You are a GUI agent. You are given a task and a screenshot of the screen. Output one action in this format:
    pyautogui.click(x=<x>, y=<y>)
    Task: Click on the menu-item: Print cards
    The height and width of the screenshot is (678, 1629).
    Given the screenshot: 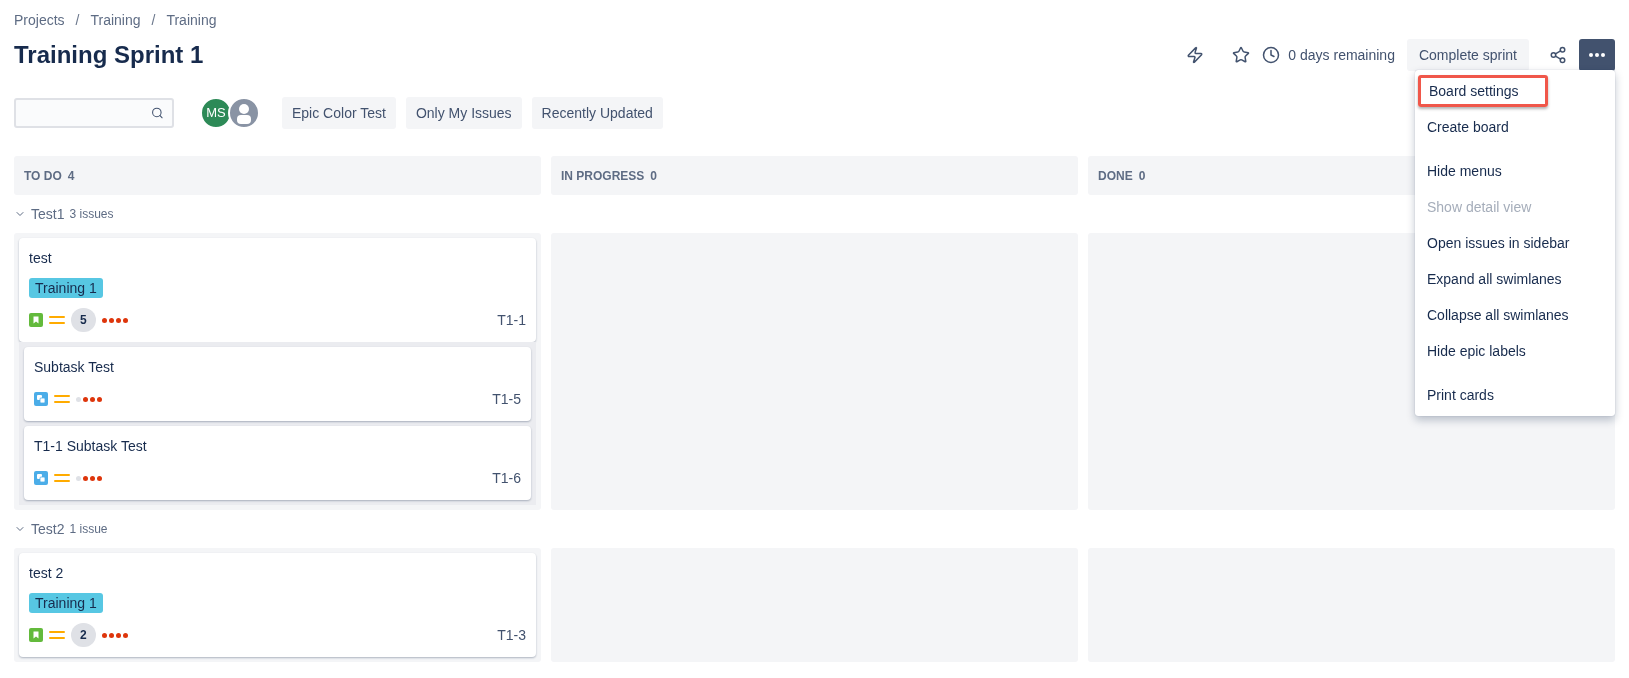 What is the action you would take?
    pyautogui.click(x=1515, y=395)
    